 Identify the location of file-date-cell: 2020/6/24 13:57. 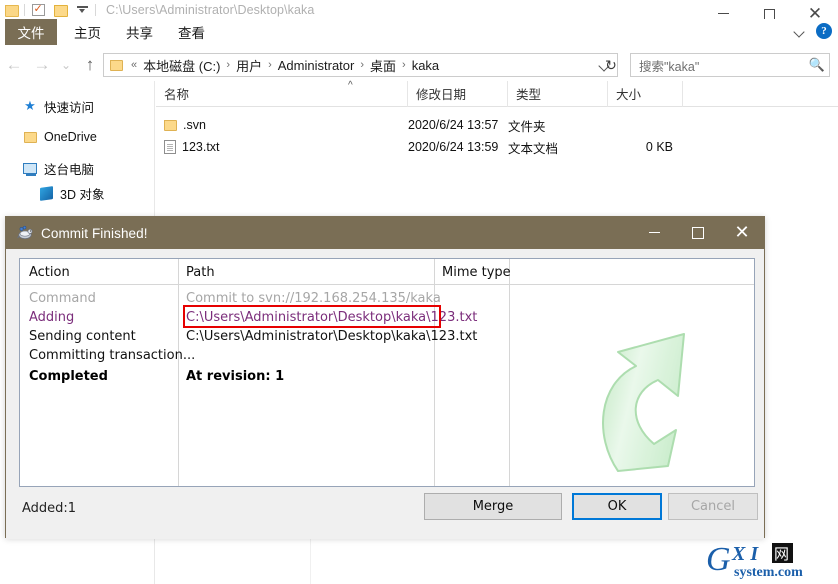
(453, 125).